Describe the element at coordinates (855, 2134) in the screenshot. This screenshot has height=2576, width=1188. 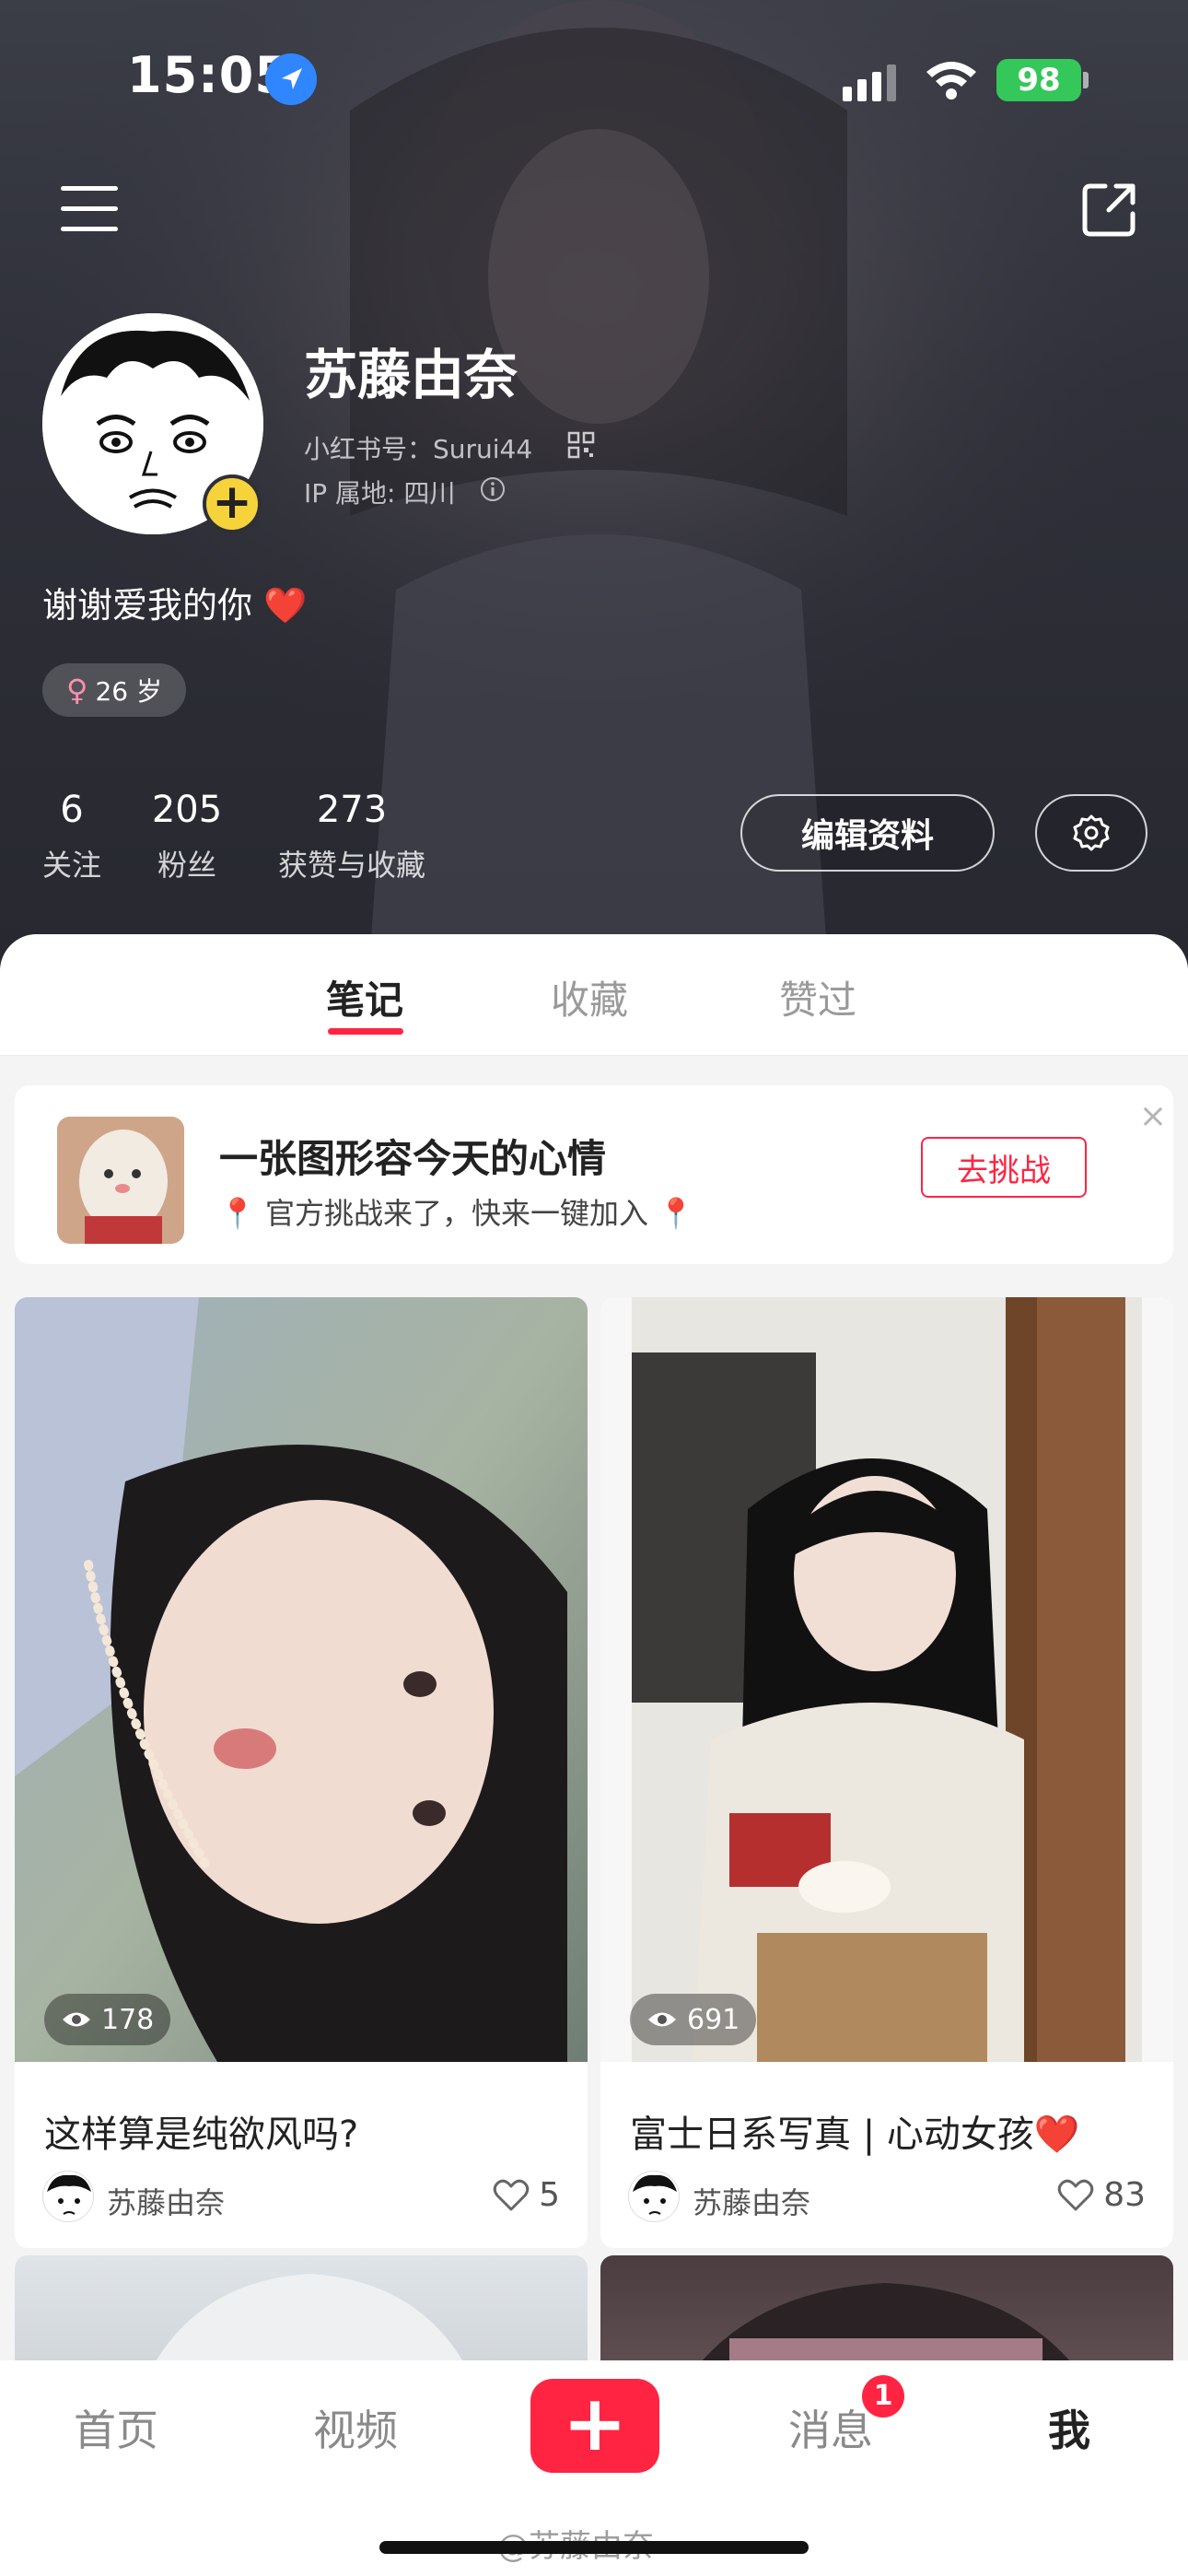
I see `note-title: 富士日系写真 | 心动女孩❤️` at that location.